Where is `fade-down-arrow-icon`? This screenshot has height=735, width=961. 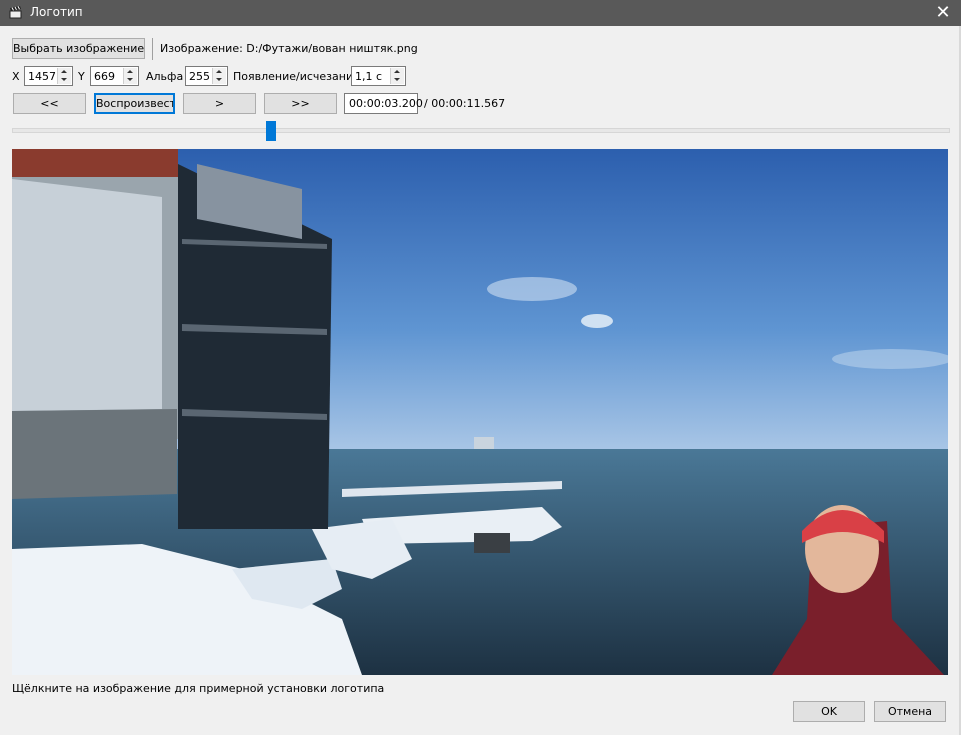 fade-down-arrow-icon is located at coordinates (397, 80).